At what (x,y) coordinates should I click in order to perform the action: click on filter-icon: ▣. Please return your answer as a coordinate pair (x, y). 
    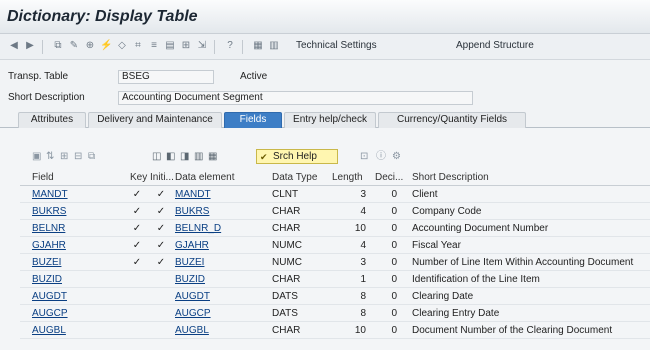
    Looking at the image, I should click on (36, 157).